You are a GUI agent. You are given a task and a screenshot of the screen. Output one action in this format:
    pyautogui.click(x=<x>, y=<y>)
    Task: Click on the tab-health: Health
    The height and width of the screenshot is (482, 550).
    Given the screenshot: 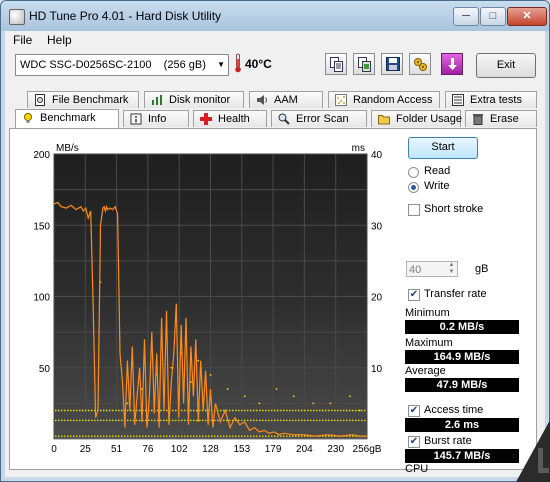 What is the action you would take?
    pyautogui.click(x=230, y=118)
    